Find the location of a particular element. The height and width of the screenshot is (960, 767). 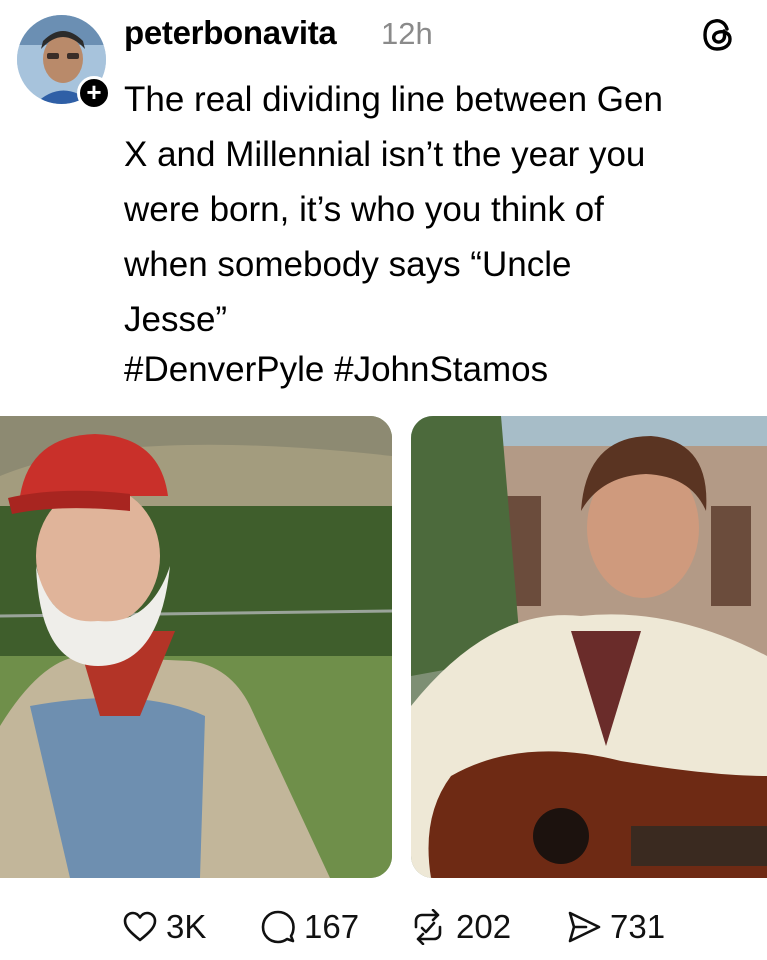

send-icon is located at coordinates (584, 927).